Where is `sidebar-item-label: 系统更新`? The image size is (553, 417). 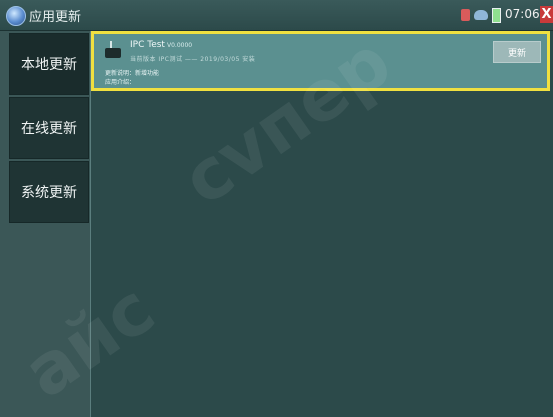
sidebar-item-label: 系统更新 is located at coordinates (49, 193).